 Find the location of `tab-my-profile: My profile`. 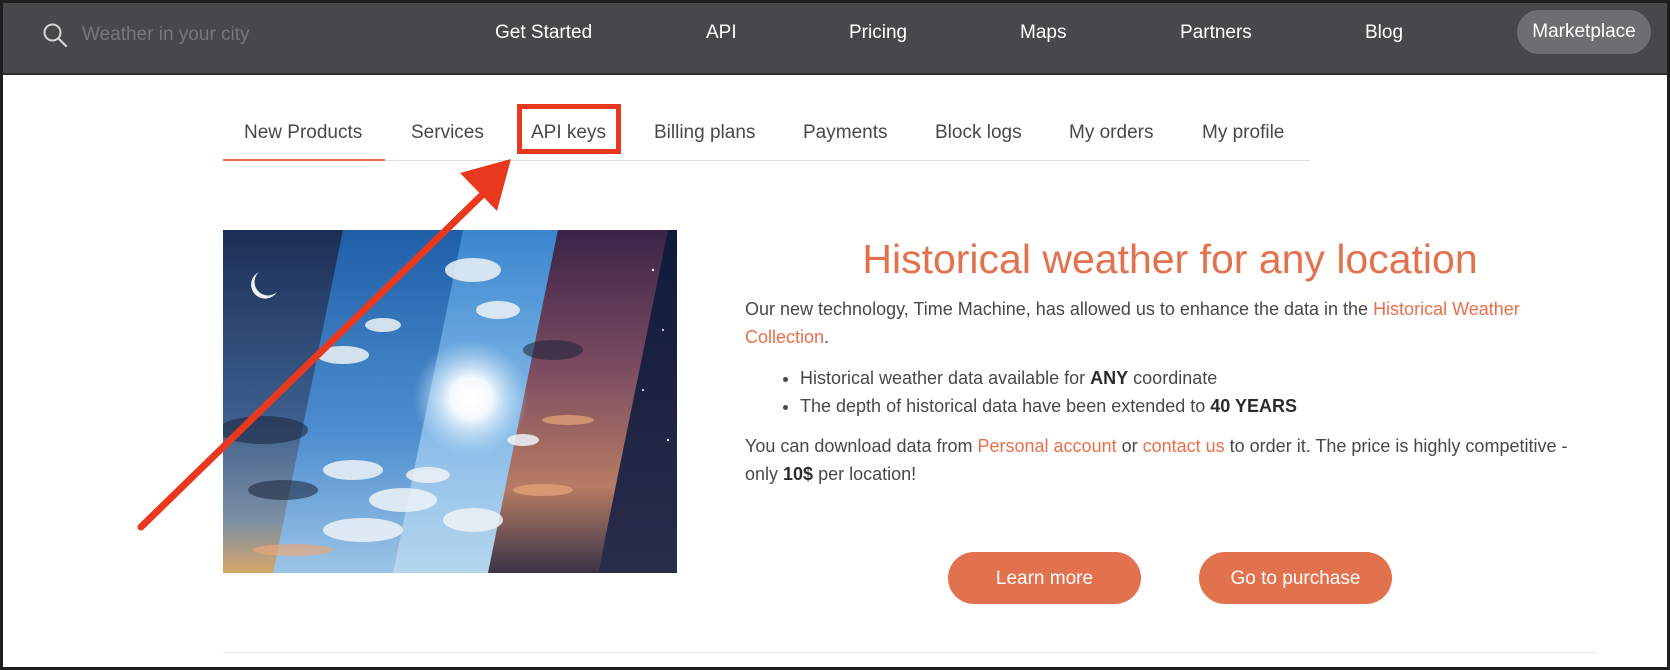

tab-my-profile: My profile is located at coordinates (1243, 133).